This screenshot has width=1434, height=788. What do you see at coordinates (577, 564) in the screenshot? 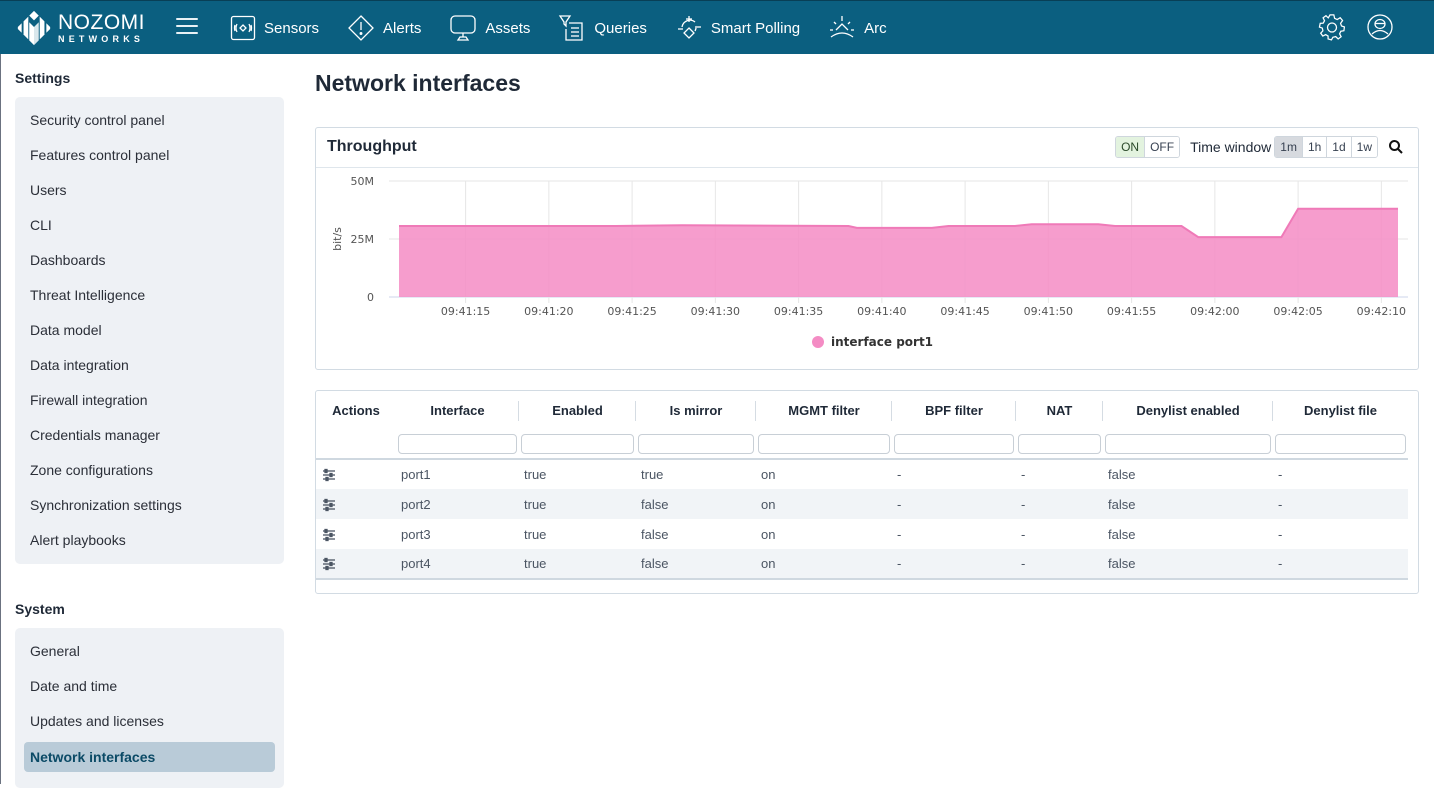
I see `cell-enabled: true` at bounding box center [577, 564].